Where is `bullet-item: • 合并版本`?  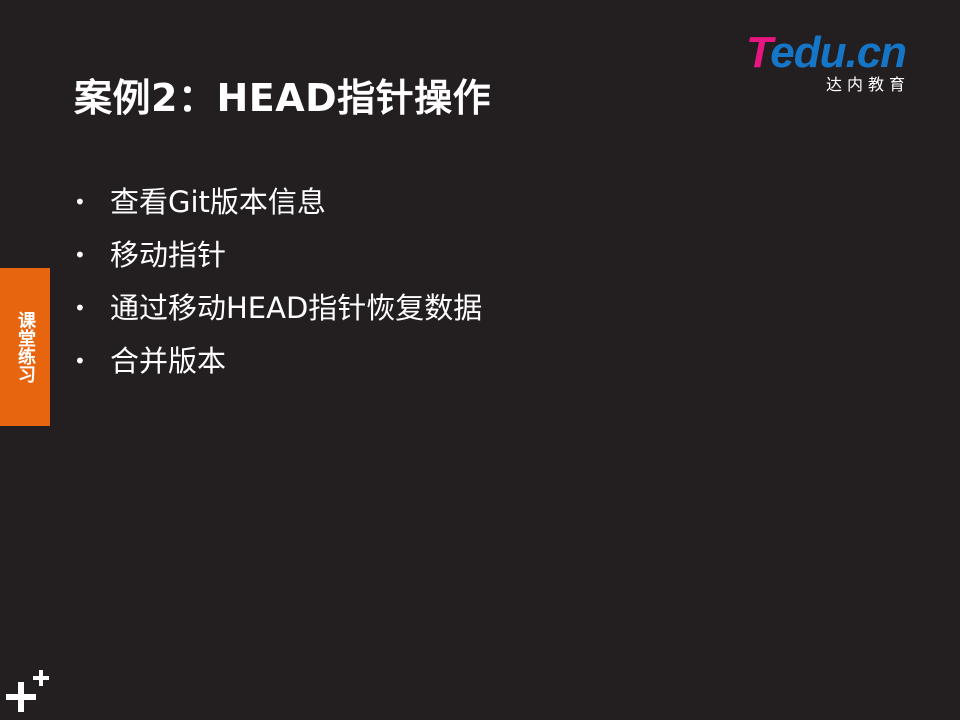
bullet-item: • 合并版本 is located at coordinates (278, 361).